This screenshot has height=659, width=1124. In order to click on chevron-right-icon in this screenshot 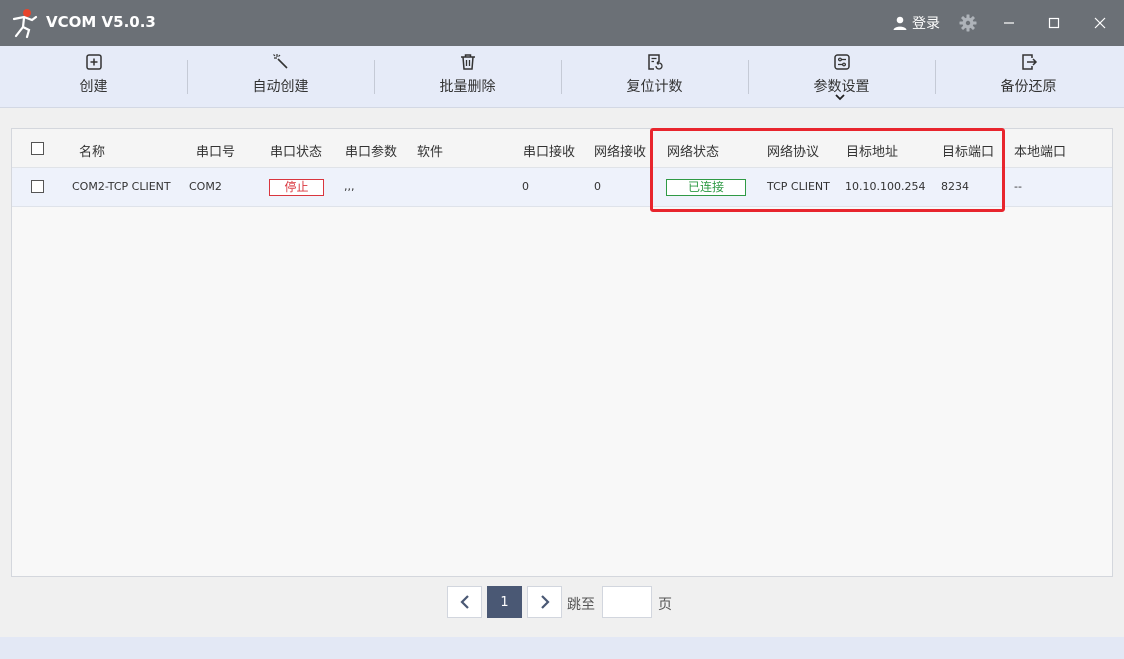, I will do `click(545, 602)`.